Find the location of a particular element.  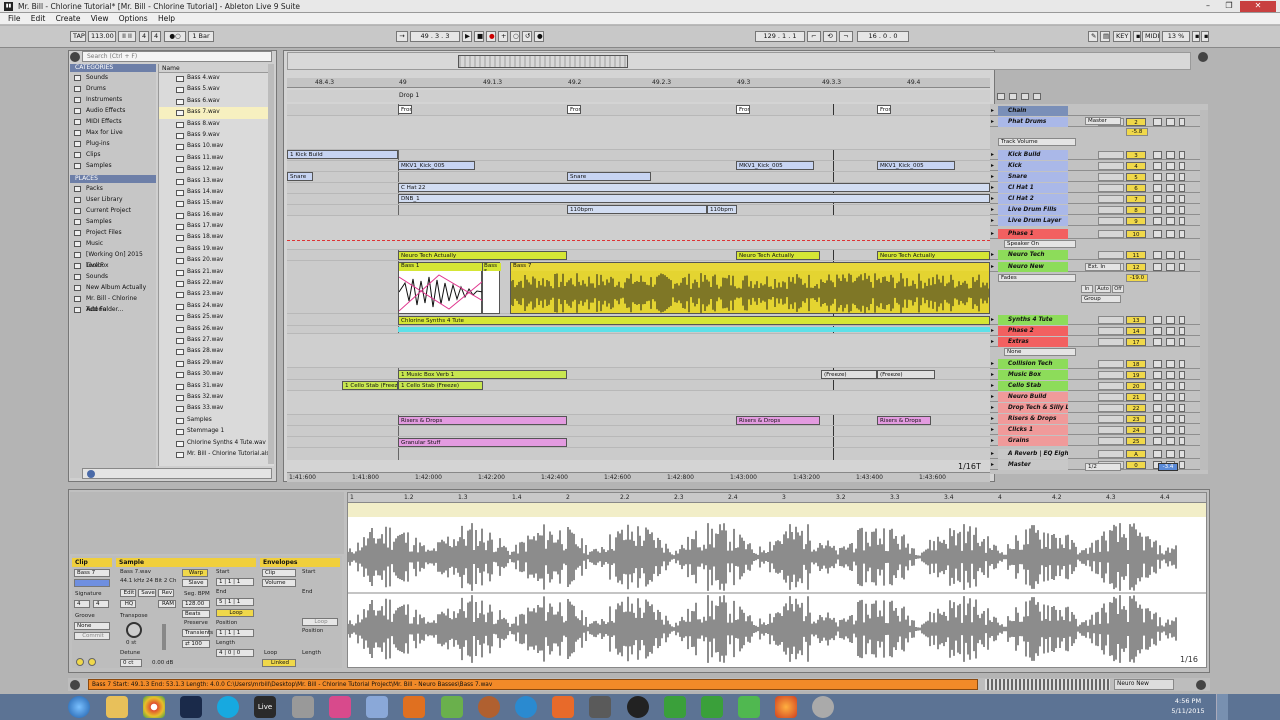

track-activator: 8 is located at coordinates (1136, 210).